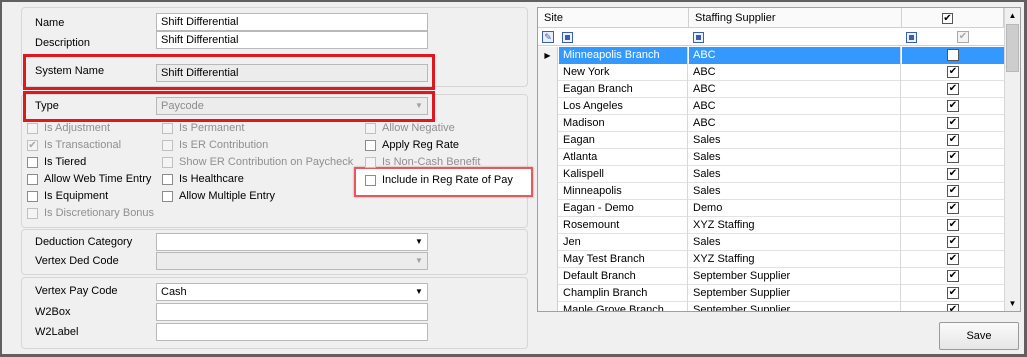 The image size is (1027, 357). What do you see at coordinates (68, 129) in the screenshot?
I see `is-adjustment-checkbox: Is Adjustment` at bounding box center [68, 129].